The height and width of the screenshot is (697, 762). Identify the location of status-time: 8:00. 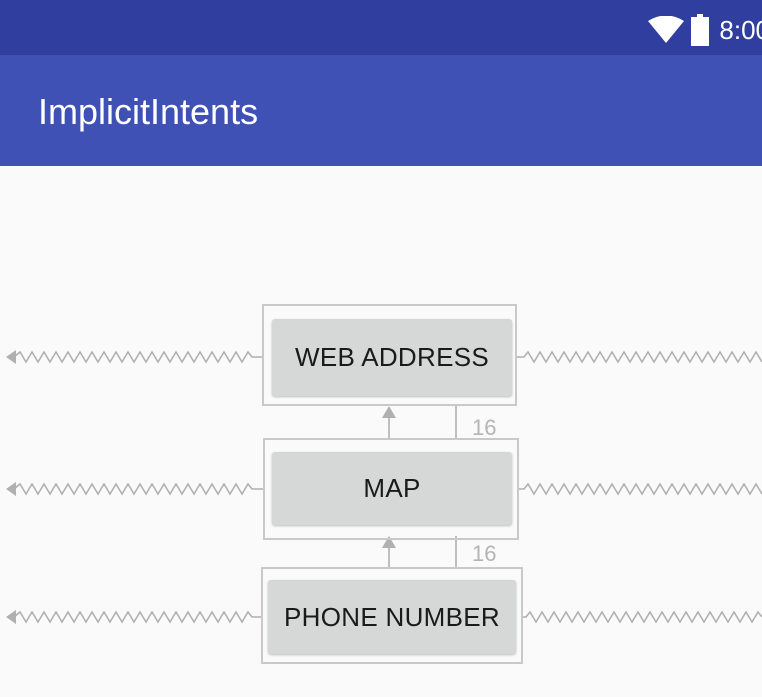
(740, 30).